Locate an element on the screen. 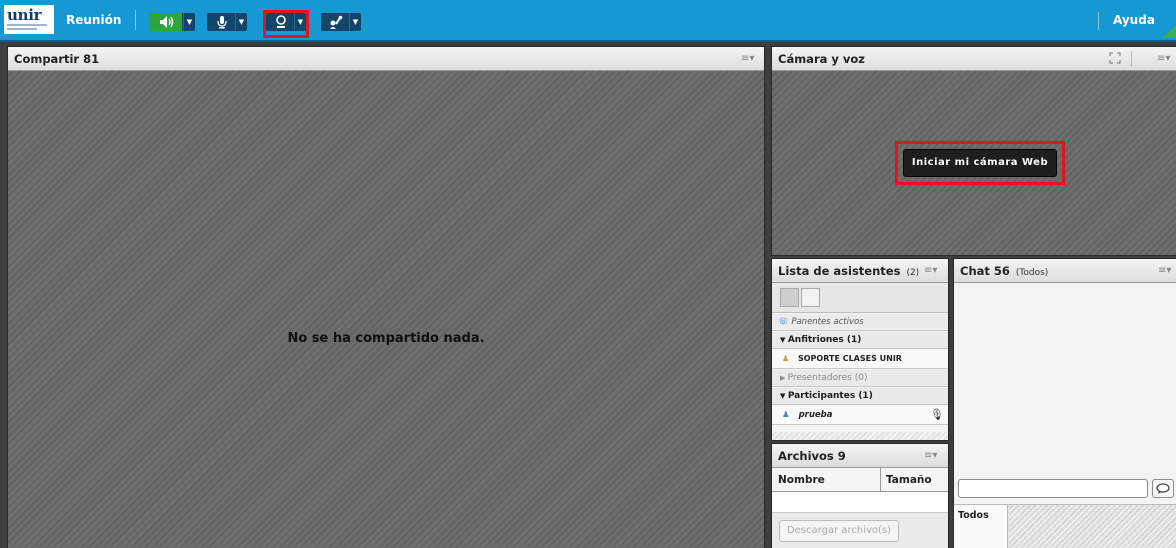  speaker-button: ▼ is located at coordinates (172, 22).